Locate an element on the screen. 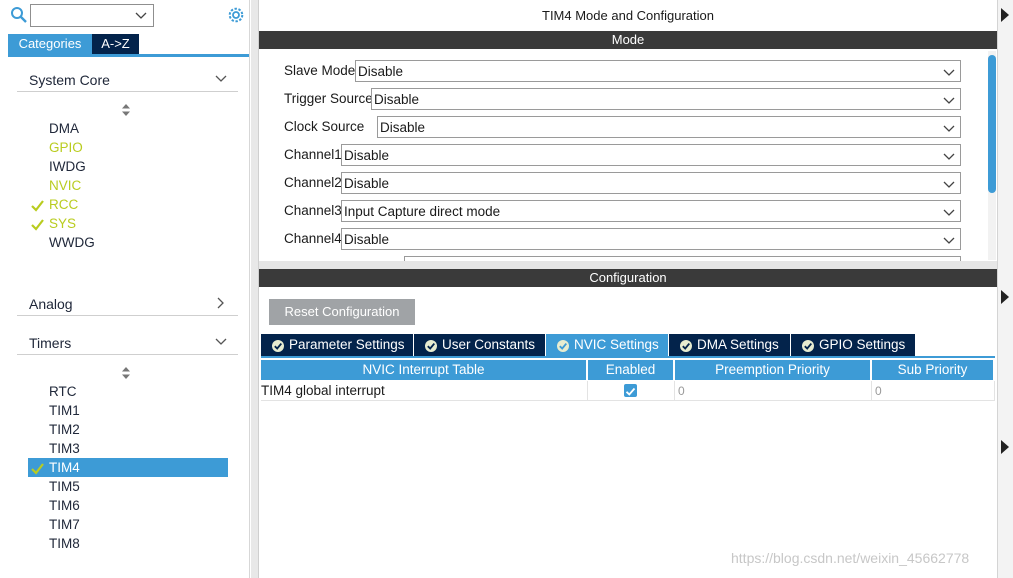  sidebar-item-tim5: TIM5 is located at coordinates (128, 486).